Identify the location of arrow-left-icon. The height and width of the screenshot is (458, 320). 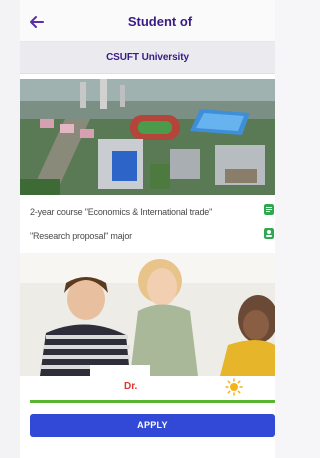
(37, 22).